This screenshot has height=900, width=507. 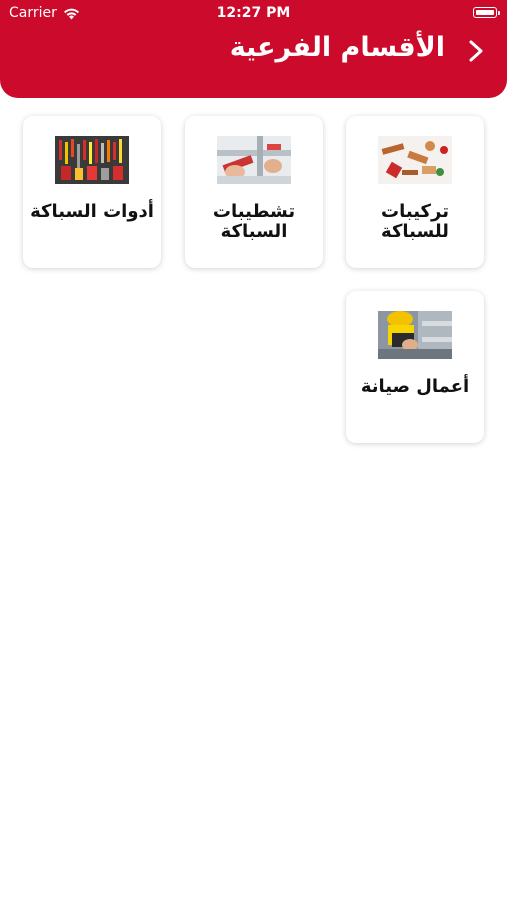 I want to click on copper-fittings-image, so click(x=415, y=160).